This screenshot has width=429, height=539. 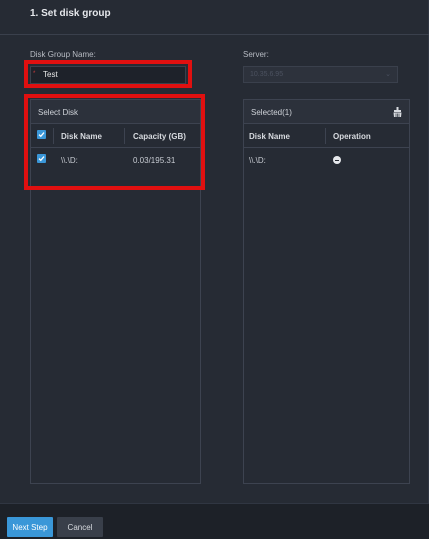 What do you see at coordinates (63, 54) in the screenshot?
I see `disk-group-name-label: Disk Group Name:` at bounding box center [63, 54].